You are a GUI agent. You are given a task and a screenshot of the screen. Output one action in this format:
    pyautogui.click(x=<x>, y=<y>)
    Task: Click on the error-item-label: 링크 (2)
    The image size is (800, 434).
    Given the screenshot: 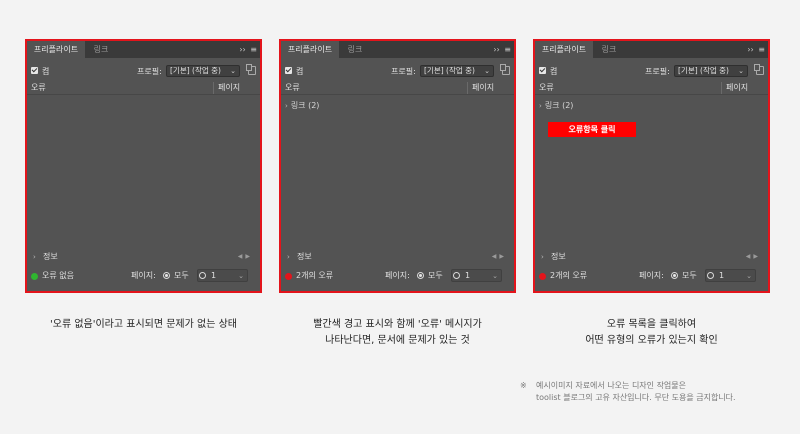 What is the action you would take?
    pyautogui.click(x=305, y=105)
    